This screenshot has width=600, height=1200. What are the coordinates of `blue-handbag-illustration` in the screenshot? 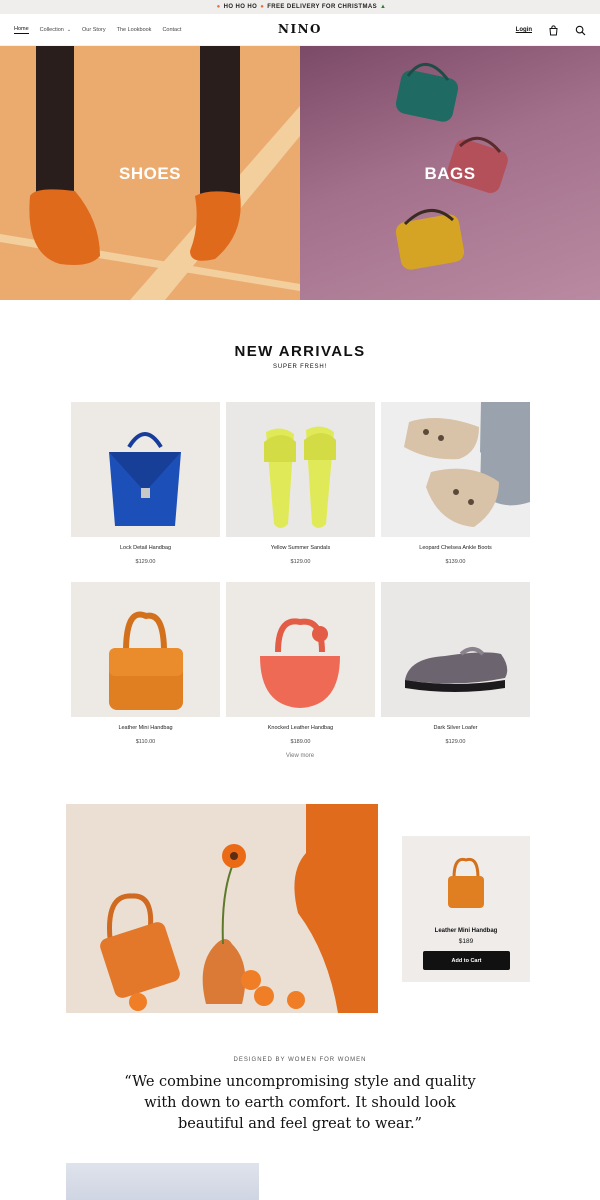 It's located at (145, 479).